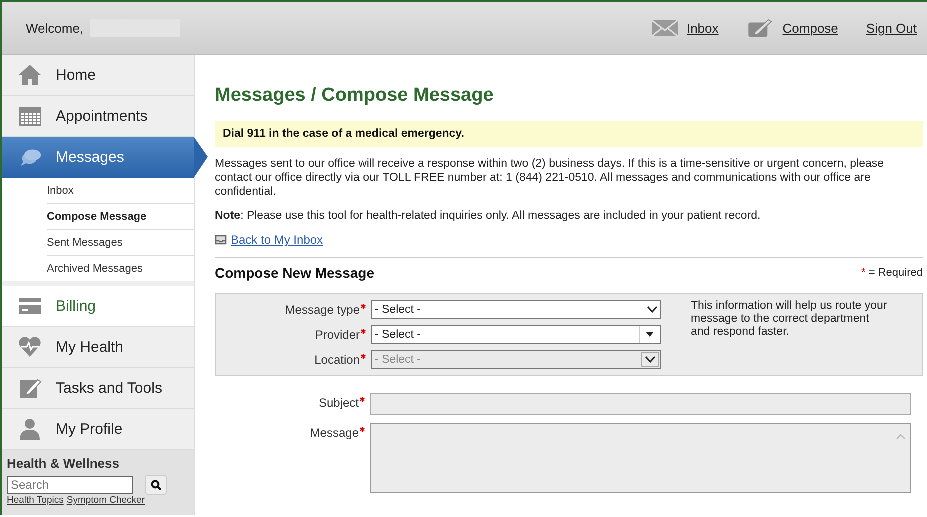 The height and width of the screenshot is (517, 927). Describe the element at coordinates (291, 335) in the screenshot. I see `field-label: Provider` at that location.